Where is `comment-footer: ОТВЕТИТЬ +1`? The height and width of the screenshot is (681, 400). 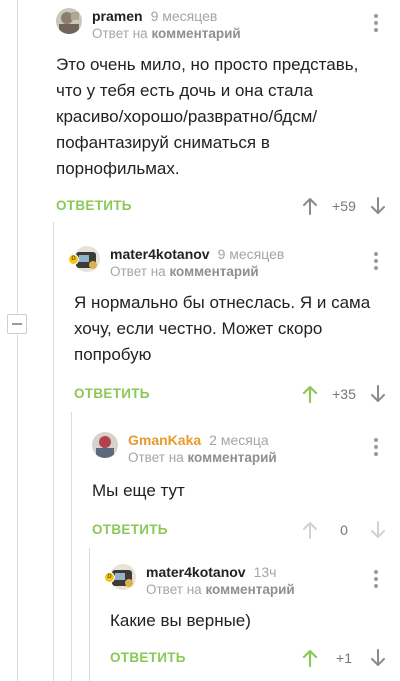
comment-footer: ОТВЕТИТЬ +1 is located at coordinates (255, 659).